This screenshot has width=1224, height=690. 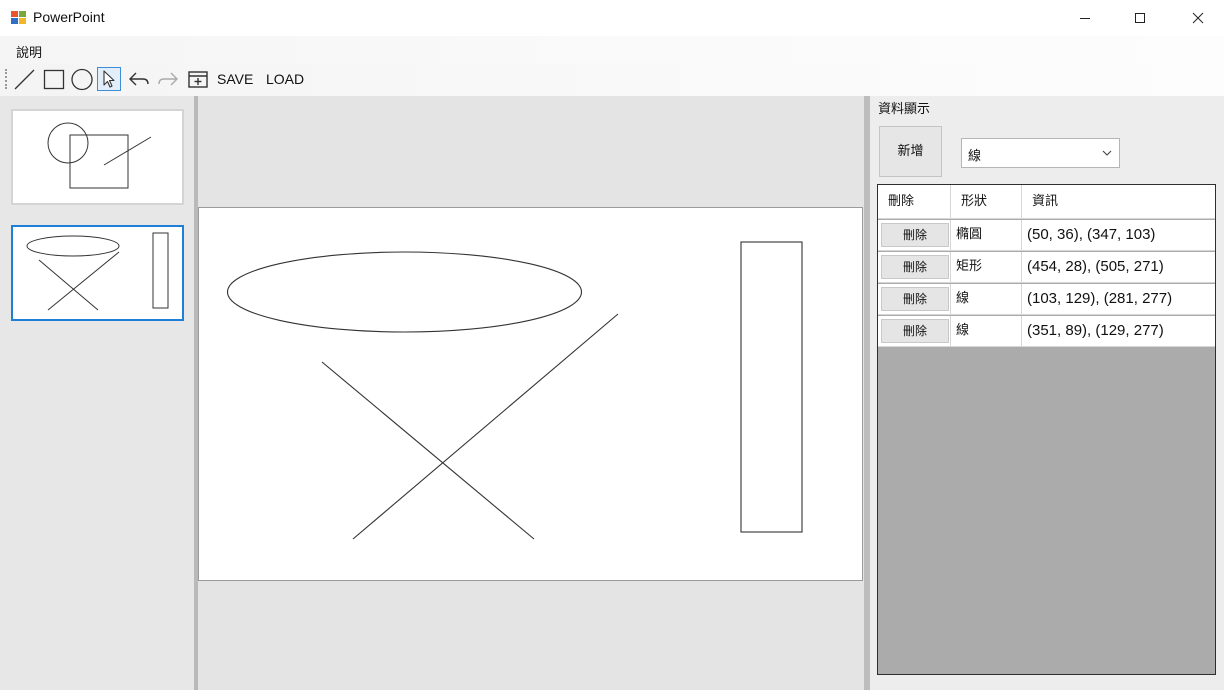 I want to click on maximize-button, so click(x=1140, y=18).